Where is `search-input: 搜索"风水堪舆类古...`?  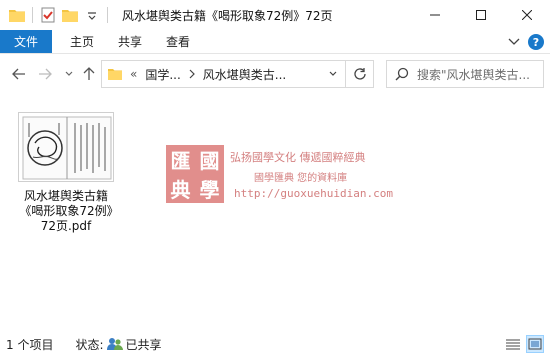 search-input: 搜索"风水堪舆类古... is located at coordinates (465, 74).